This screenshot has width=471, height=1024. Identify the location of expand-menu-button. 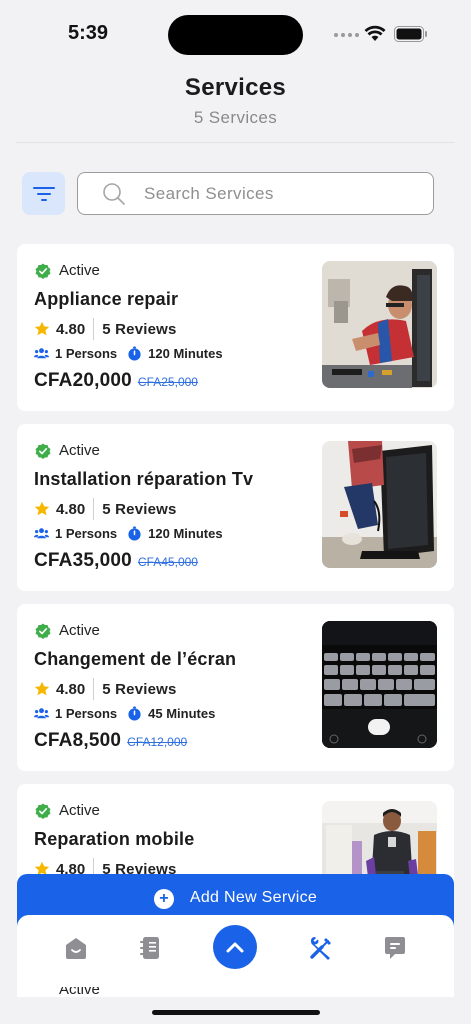
(235, 947).